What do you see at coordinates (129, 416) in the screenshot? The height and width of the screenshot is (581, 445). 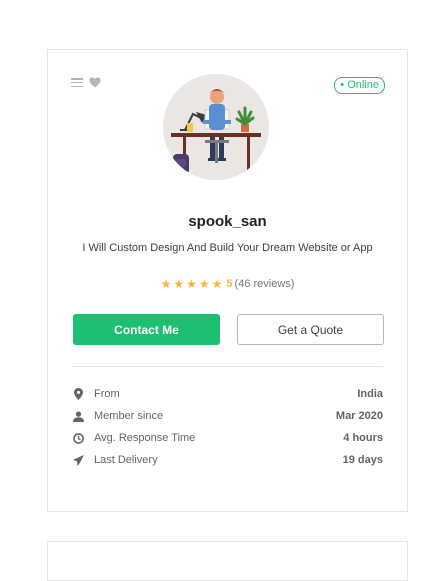 I see `stat-label: Member since` at bounding box center [129, 416].